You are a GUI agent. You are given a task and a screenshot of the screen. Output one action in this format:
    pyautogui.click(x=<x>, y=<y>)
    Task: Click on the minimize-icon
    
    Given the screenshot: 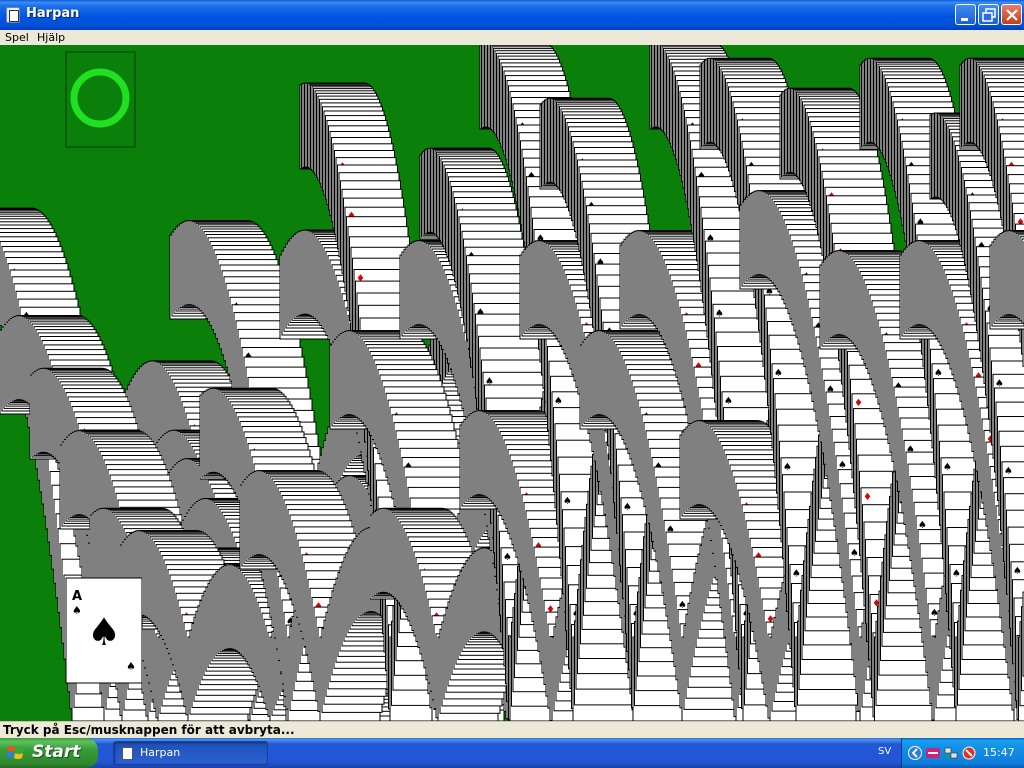 What is the action you would take?
    pyautogui.click(x=964, y=19)
    